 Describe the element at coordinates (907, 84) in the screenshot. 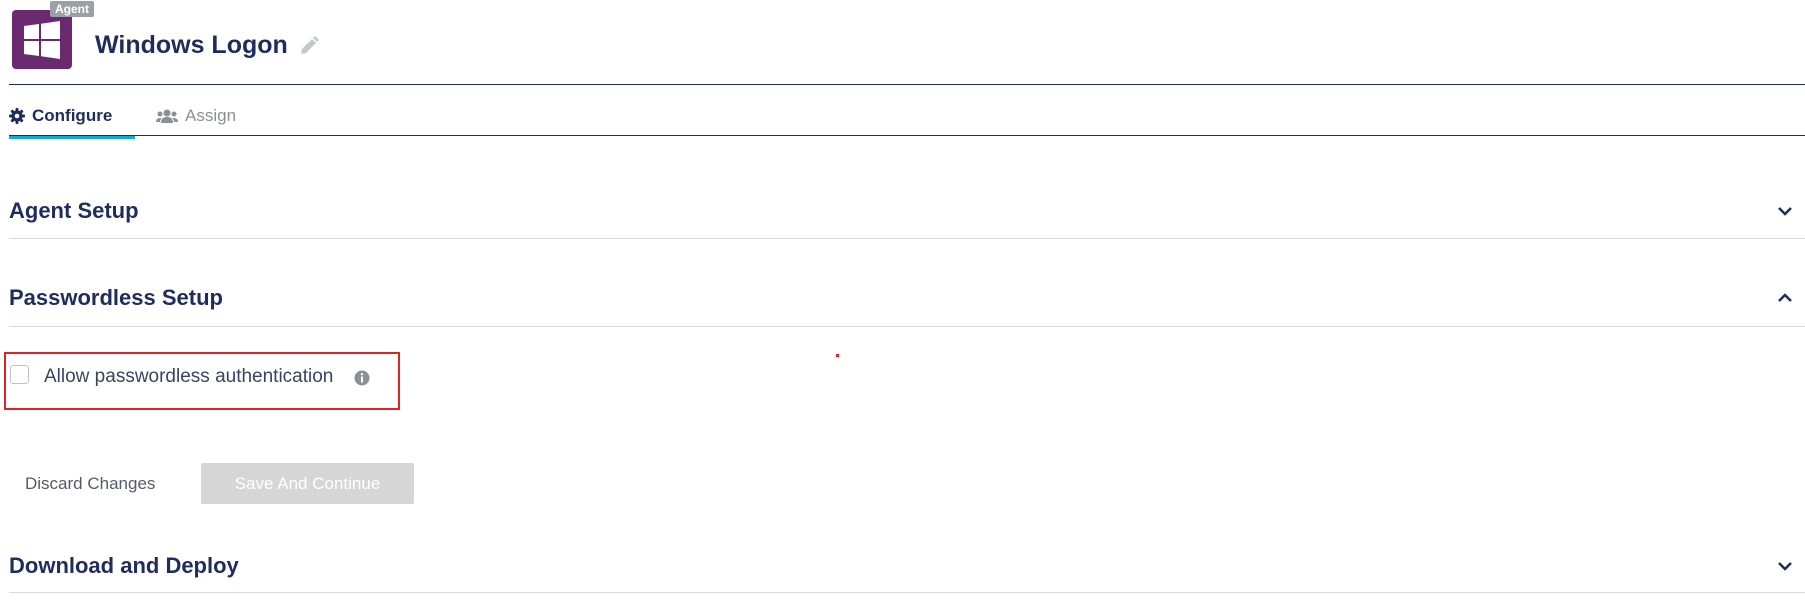

I see `header-divider` at that location.